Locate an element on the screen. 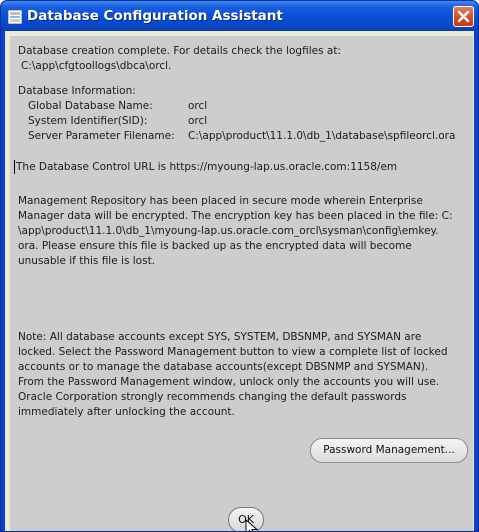  info-heading: Database Information: is located at coordinates (77, 91).